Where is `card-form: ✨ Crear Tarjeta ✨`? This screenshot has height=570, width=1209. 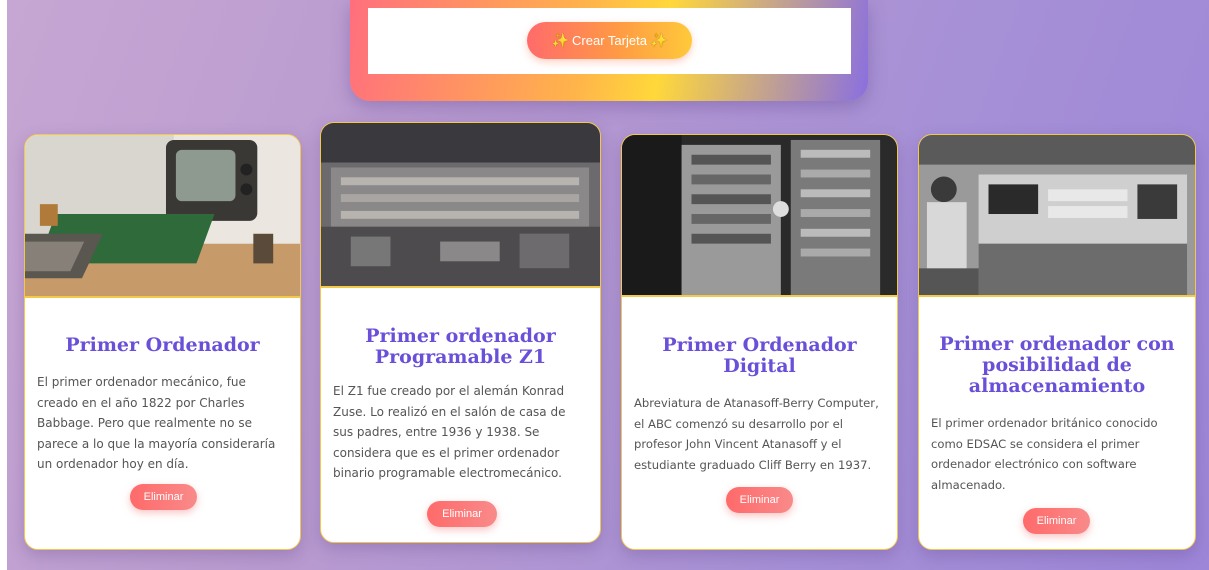 card-form: ✨ Crear Tarjeta ✨ is located at coordinates (609, 41).